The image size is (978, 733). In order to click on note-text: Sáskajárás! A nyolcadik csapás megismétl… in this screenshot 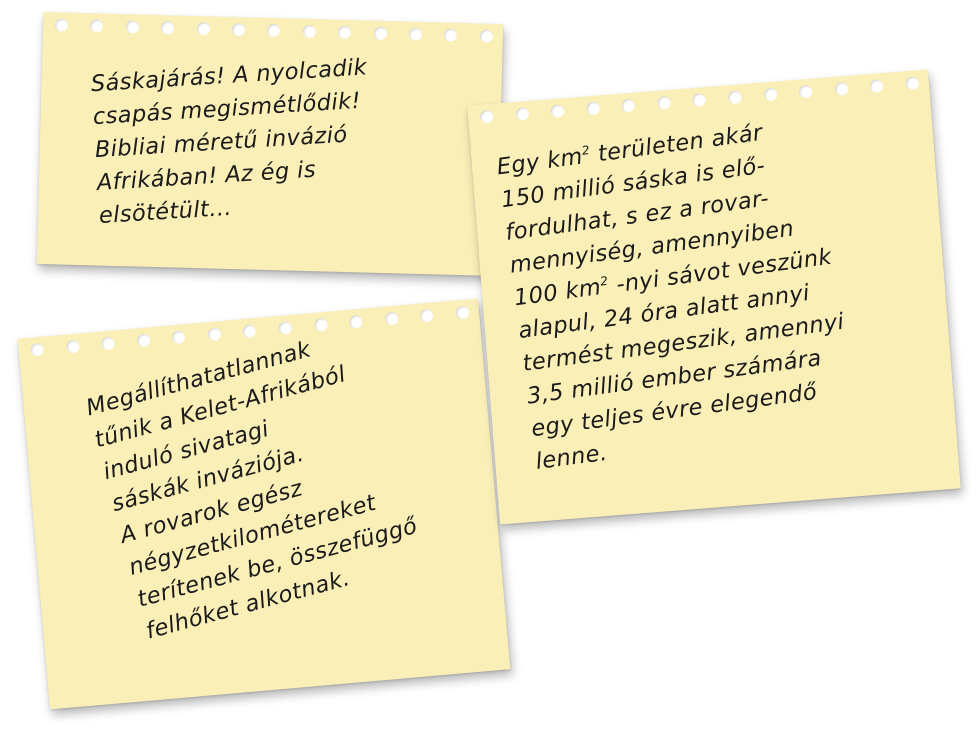, I will do `click(229, 141)`.